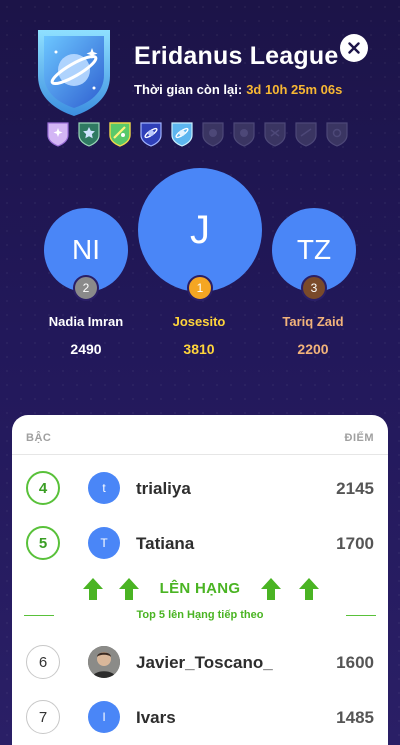 The width and height of the screenshot is (400, 745). I want to click on podium-third-place: TZ 3, so click(314, 254).